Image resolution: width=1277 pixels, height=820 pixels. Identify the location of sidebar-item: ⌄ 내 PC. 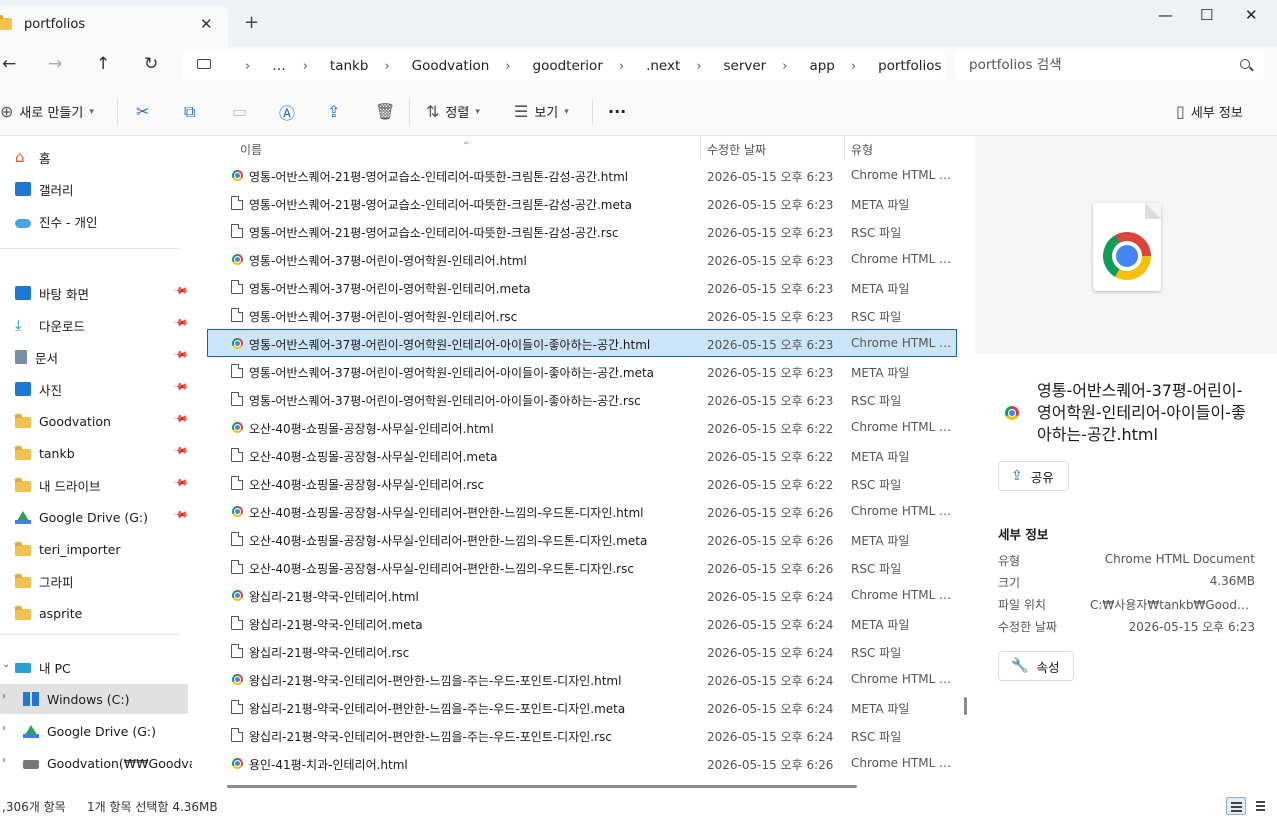
(94, 667).